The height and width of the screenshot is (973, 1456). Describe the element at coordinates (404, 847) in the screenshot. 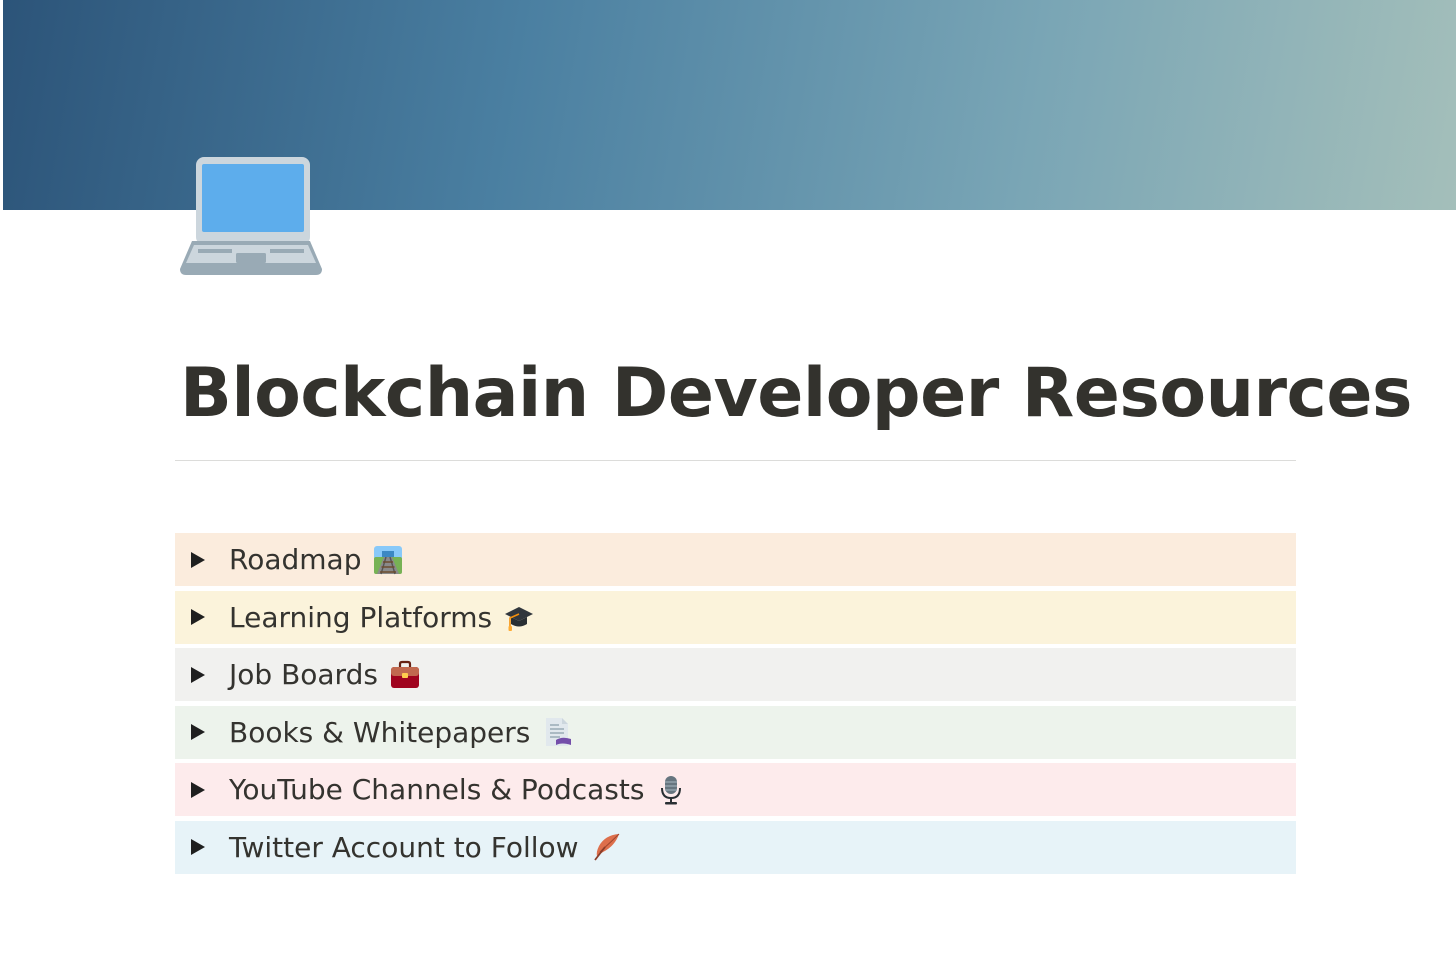

I see `toggle-label: Twitter Account to Follow` at that location.